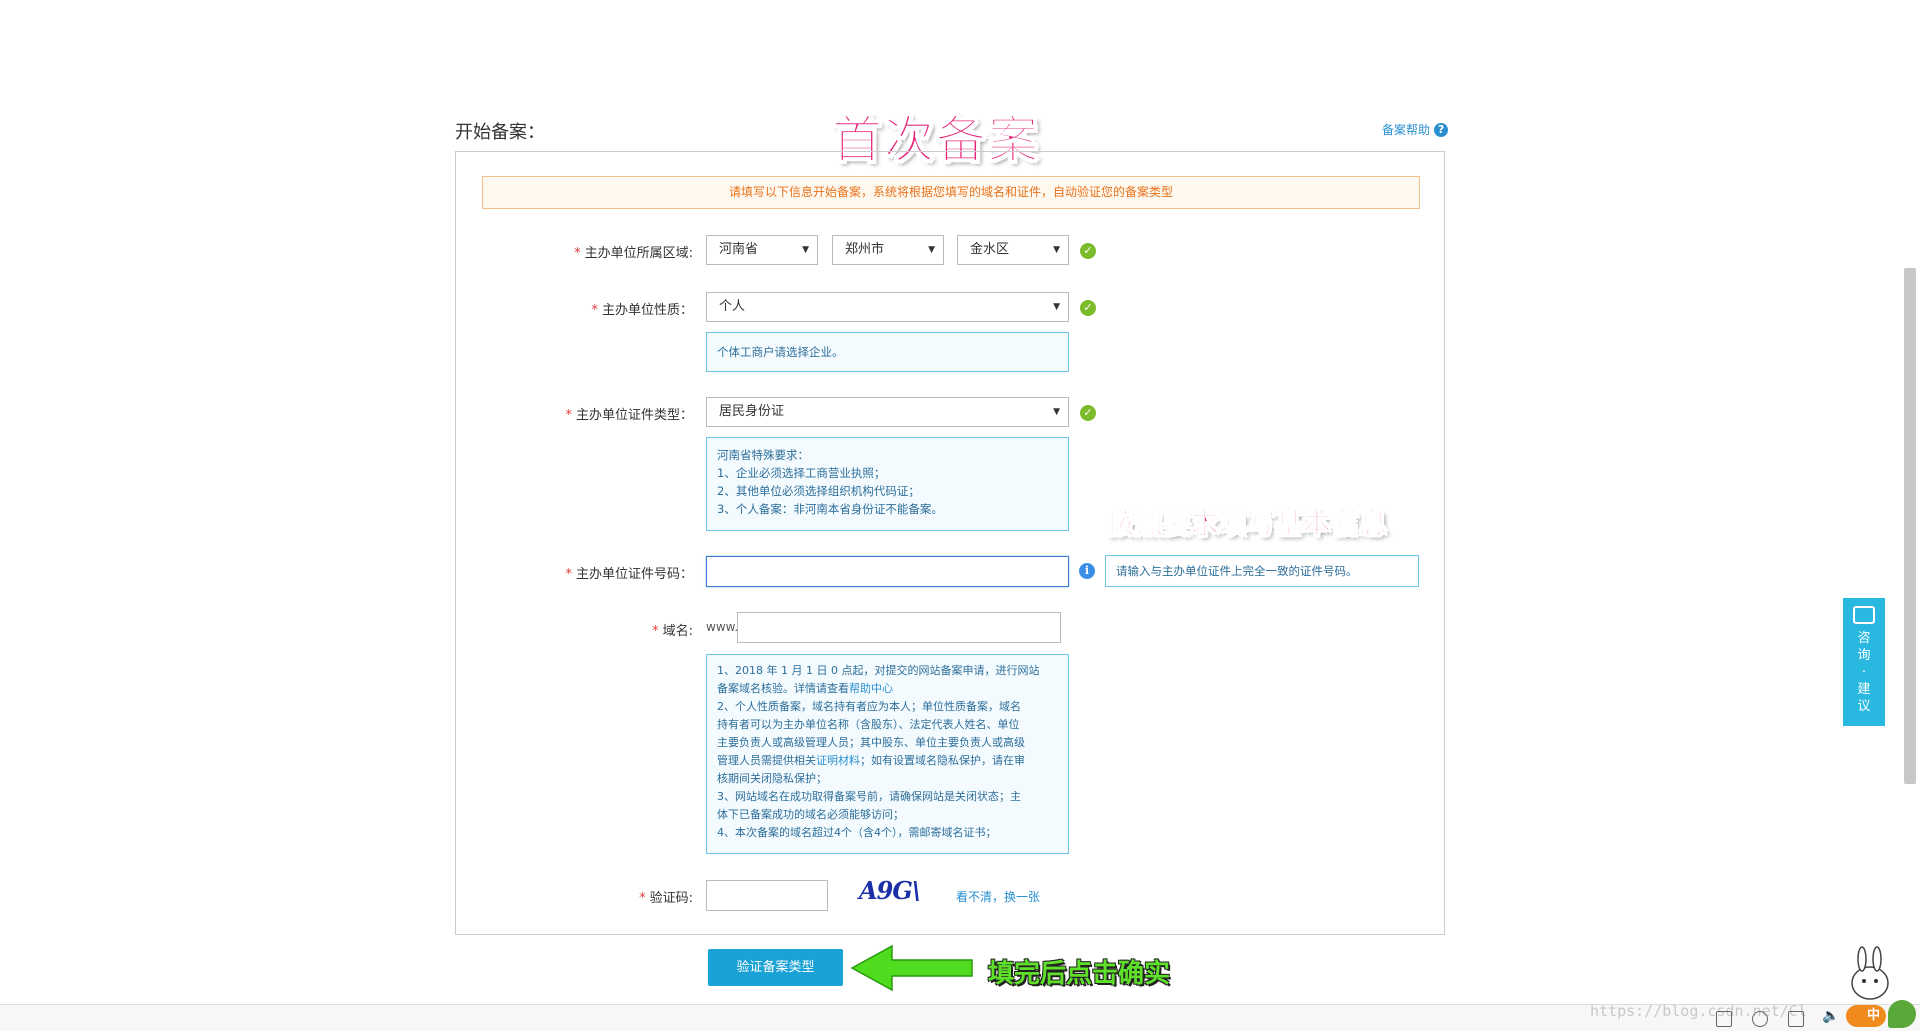 This screenshot has width=1920, height=1031. Describe the element at coordinates (671, 898) in the screenshot. I see `captcha-label-text: 验证码:` at that location.